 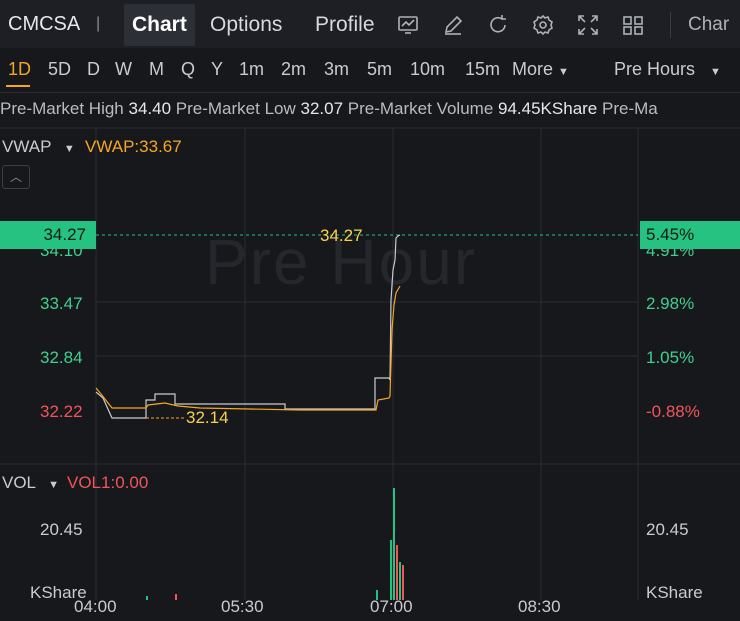 What do you see at coordinates (391, 606) in the screenshot?
I see `time-axis-label: 07:00` at bounding box center [391, 606].